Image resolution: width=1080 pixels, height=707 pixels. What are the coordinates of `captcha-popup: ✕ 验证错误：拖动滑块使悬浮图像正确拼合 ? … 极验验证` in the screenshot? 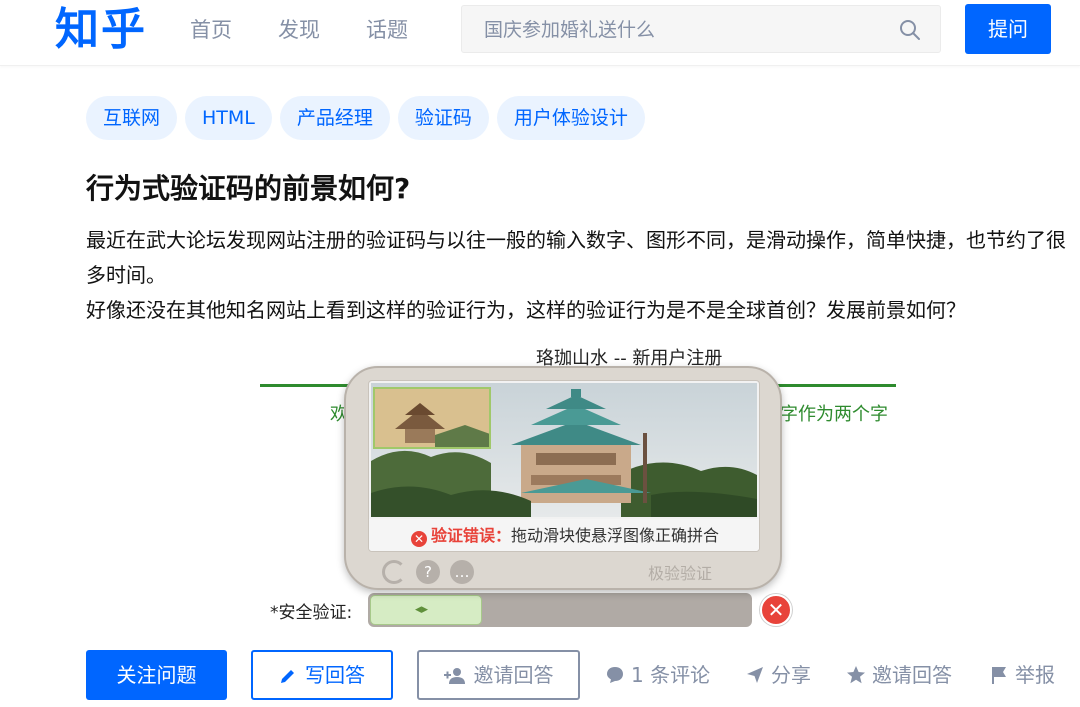 It's located at (563, 478).